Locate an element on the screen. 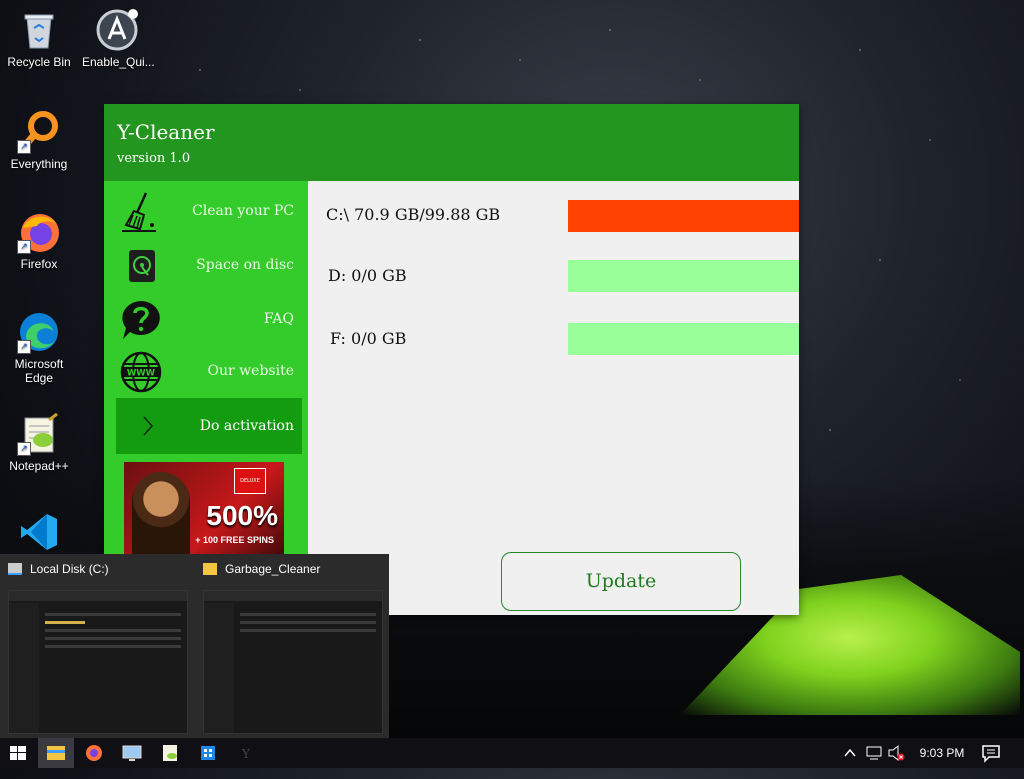  clock: 9:03 PM is located at coordinates (942, 753).